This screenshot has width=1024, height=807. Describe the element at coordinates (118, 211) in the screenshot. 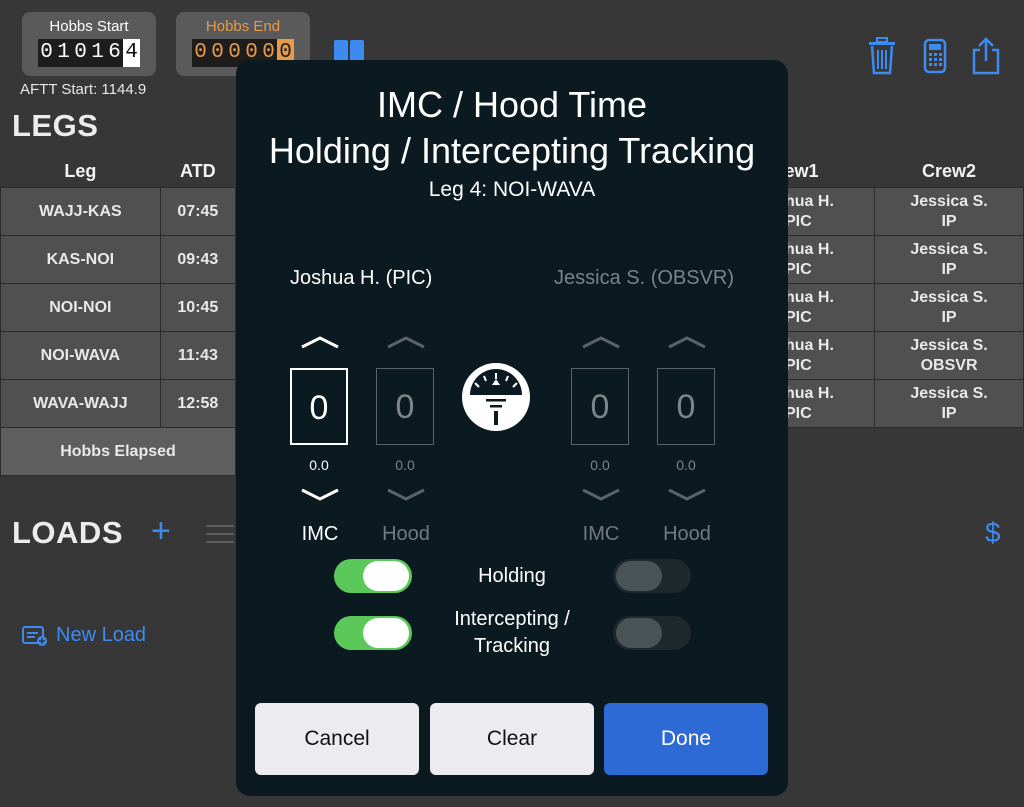

I see `table-row: WAJJ-KAS 07:45` at that location.